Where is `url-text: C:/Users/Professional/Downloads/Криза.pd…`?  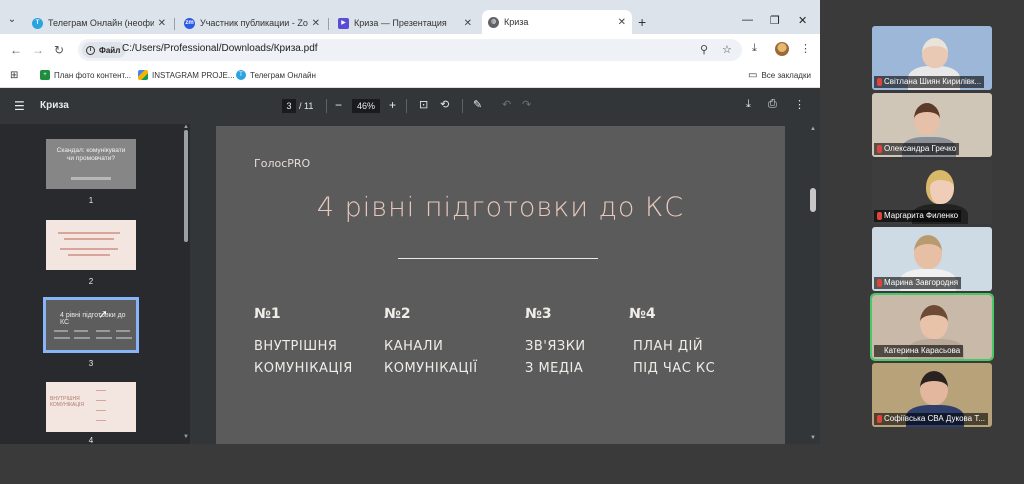
url-text: C:/Users/Professional/Downloads/Криза.pd… is located at coordinates (220, 48).